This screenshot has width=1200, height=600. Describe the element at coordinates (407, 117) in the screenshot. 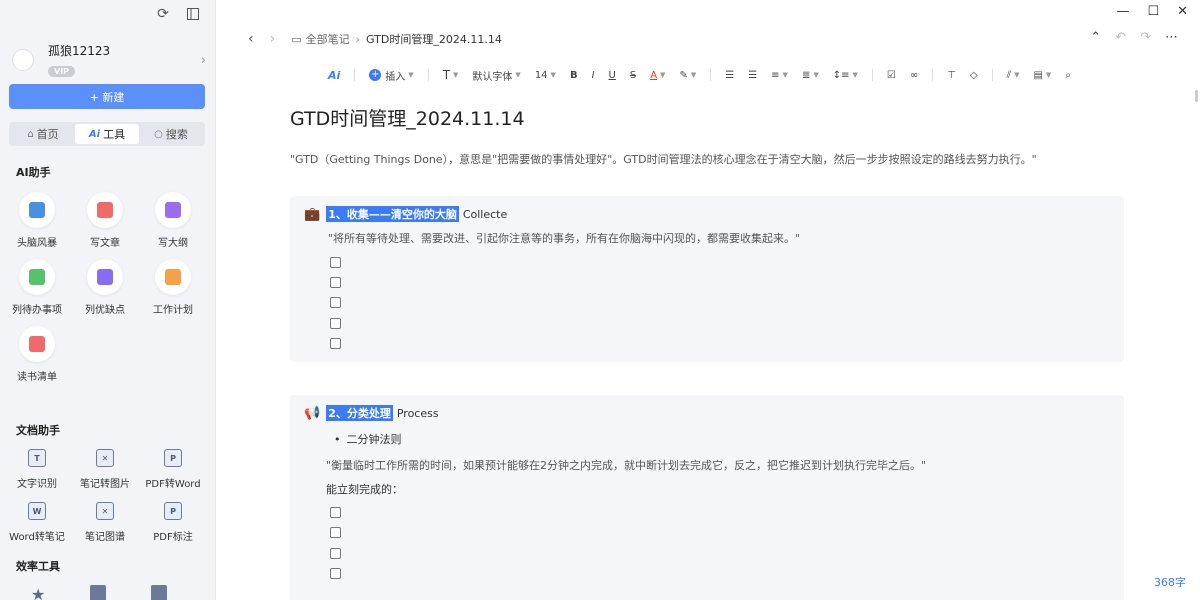

I see `document-title: GTD时间管理_2024.11.14` at that location.